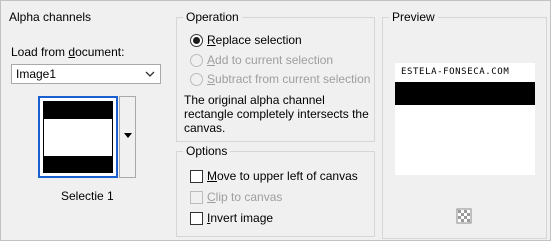 This screenshot has width=551, height=241. What do you see at coordinates (196, 197) in the screenshot?
I see `clip-to-canvas-checkbox` at bounding box center [196, 197].